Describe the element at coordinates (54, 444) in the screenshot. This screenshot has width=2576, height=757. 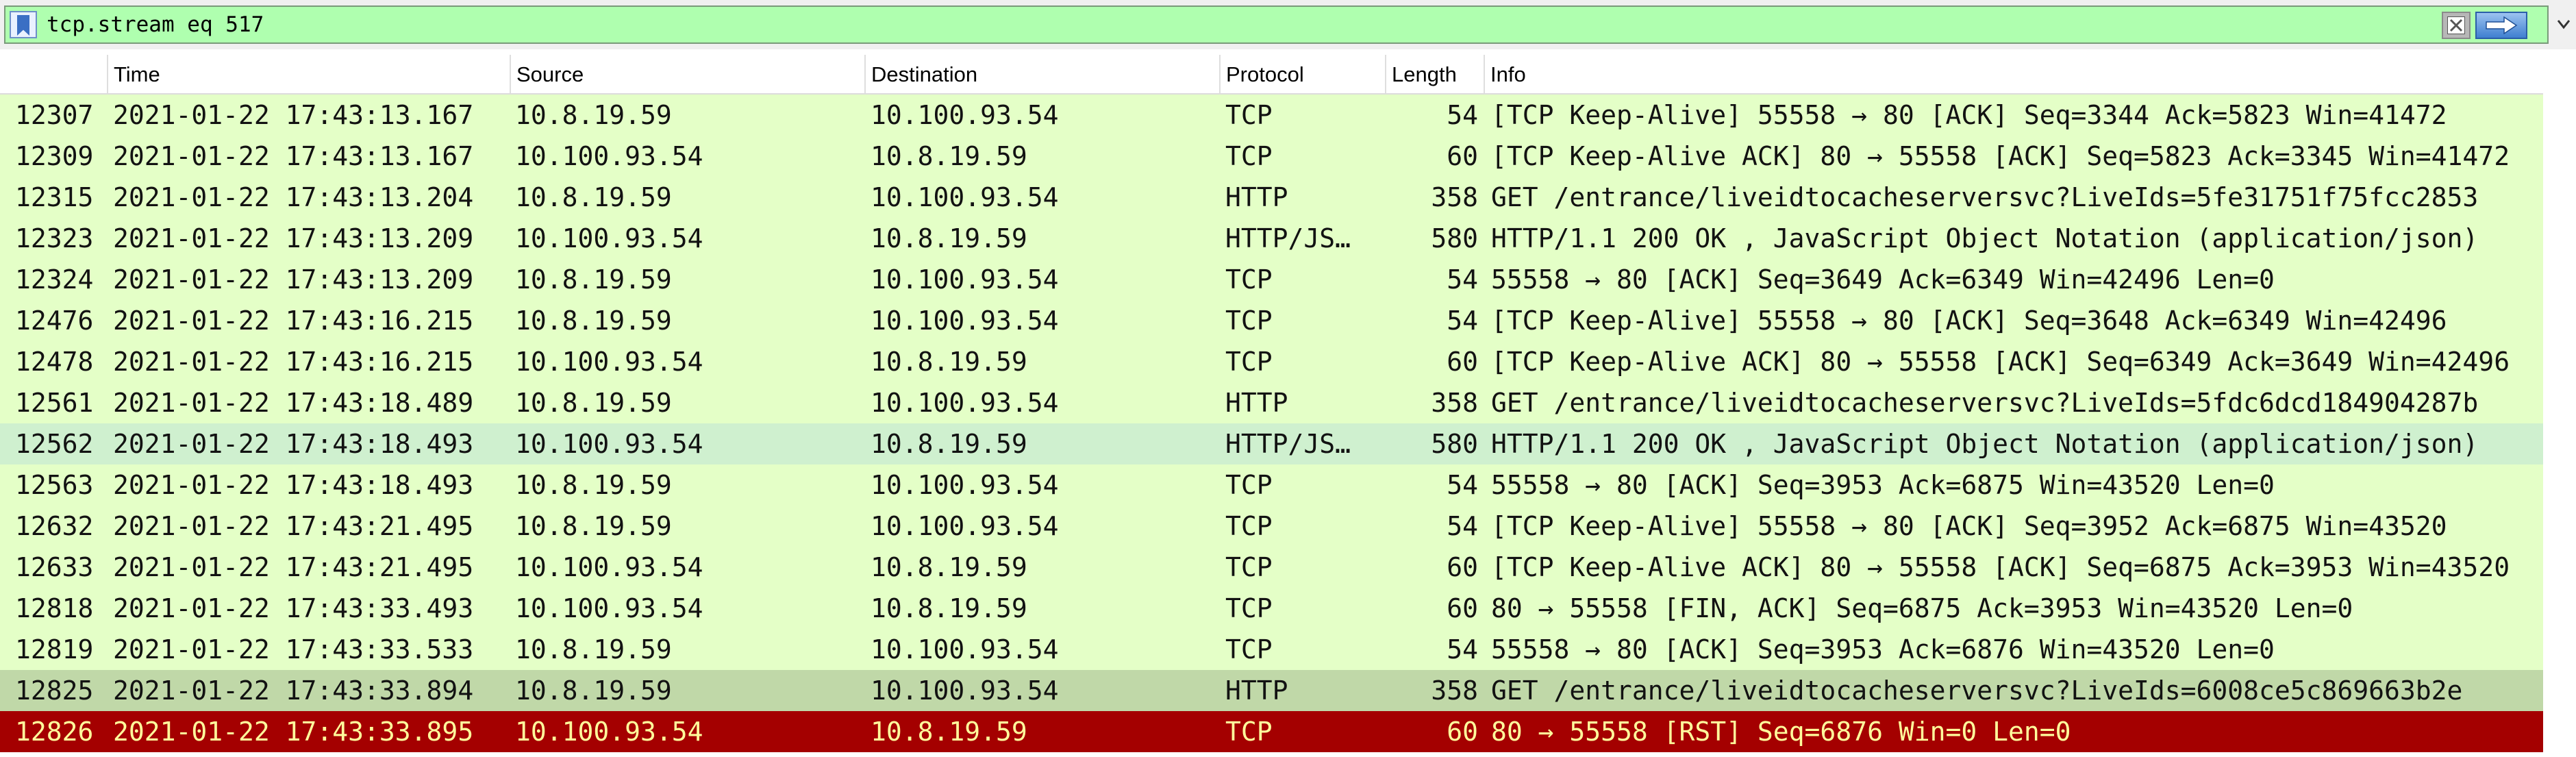
I see `packet-number: 12562` at that location.